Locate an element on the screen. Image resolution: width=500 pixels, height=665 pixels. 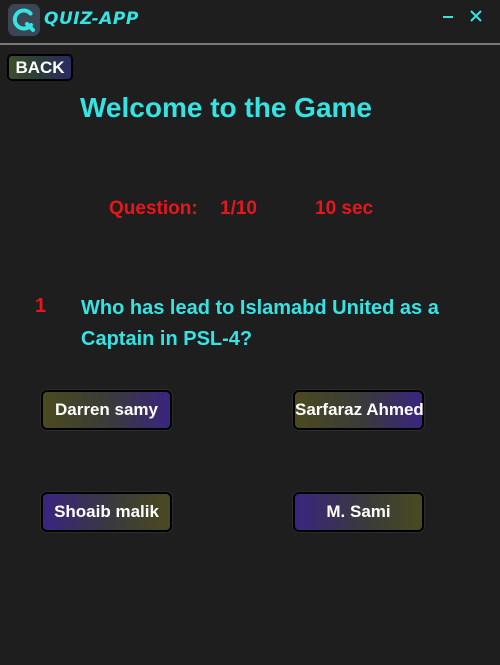
back-button: BACK is located at coordinates (40, 67).